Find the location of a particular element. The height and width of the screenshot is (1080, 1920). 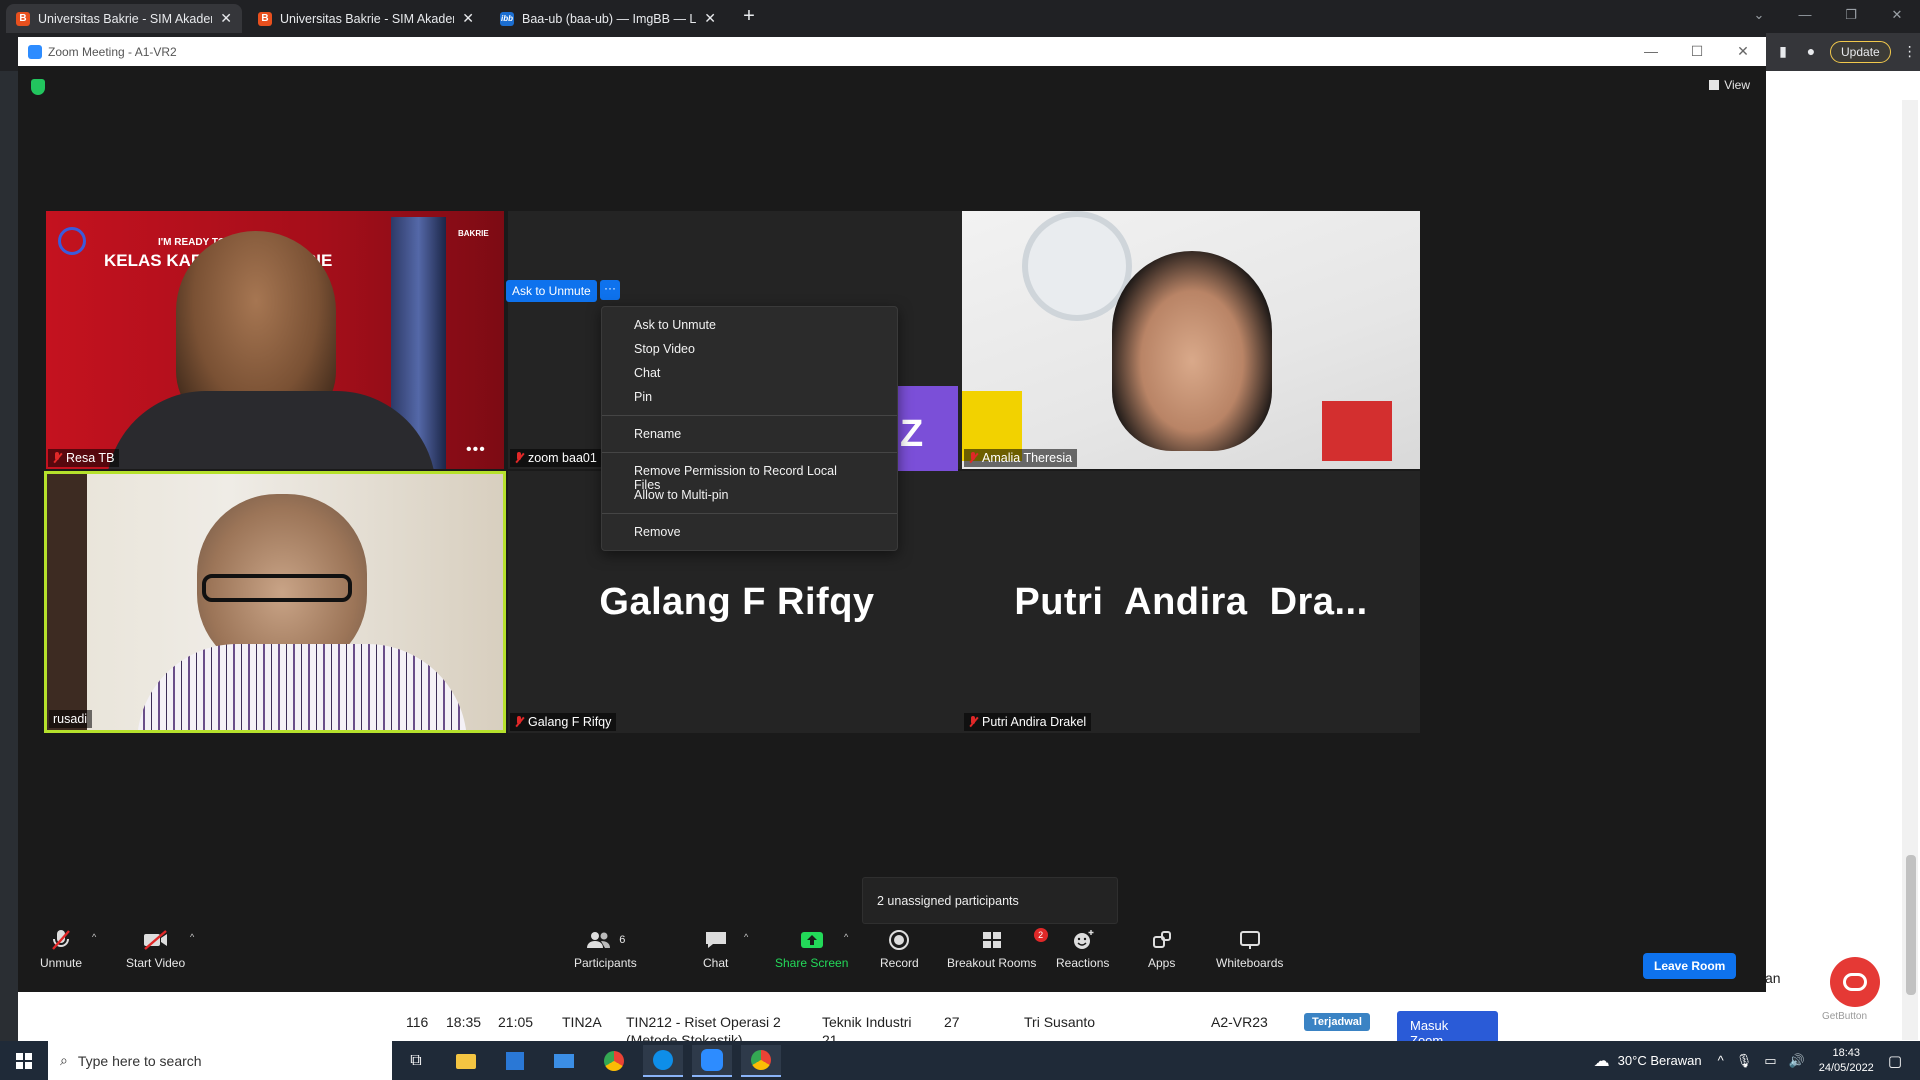

teamviewer-icon is located at coordinates (663, 1061).